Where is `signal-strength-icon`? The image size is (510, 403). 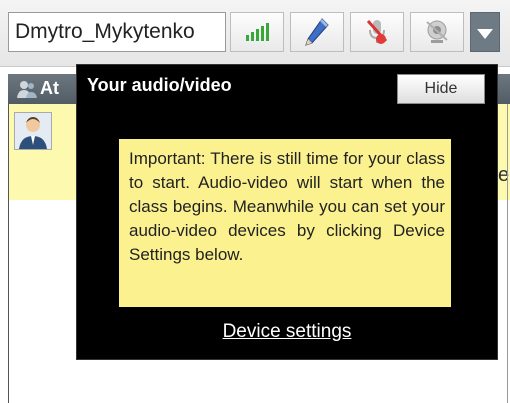
signal-strength-icon is located at coordinates (257, 32).